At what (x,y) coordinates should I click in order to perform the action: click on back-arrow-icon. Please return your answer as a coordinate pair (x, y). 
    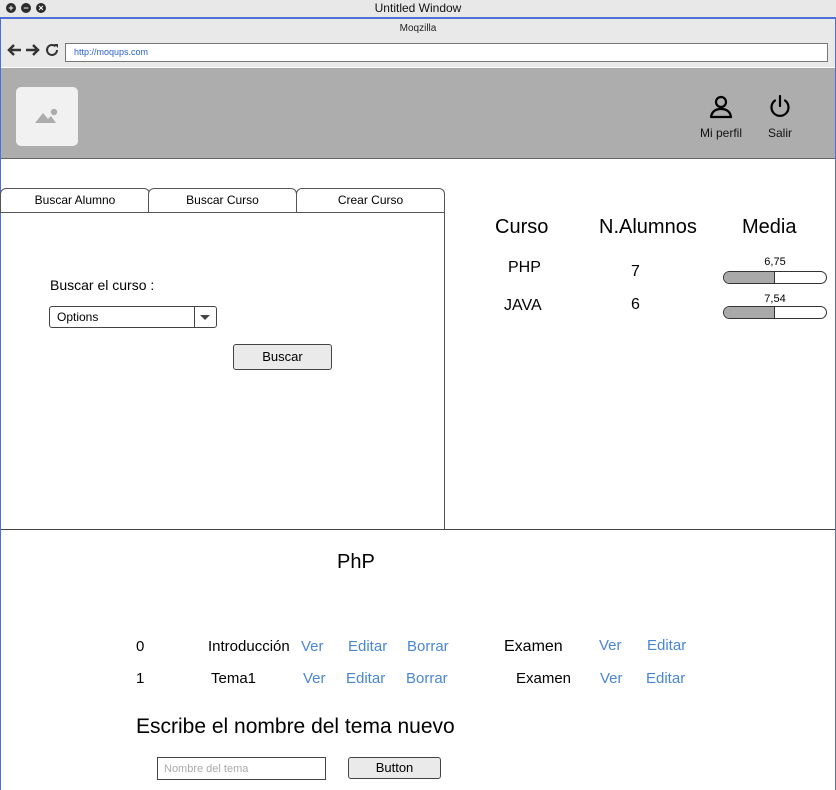
    Looking at the image, I should click on (14, 52).